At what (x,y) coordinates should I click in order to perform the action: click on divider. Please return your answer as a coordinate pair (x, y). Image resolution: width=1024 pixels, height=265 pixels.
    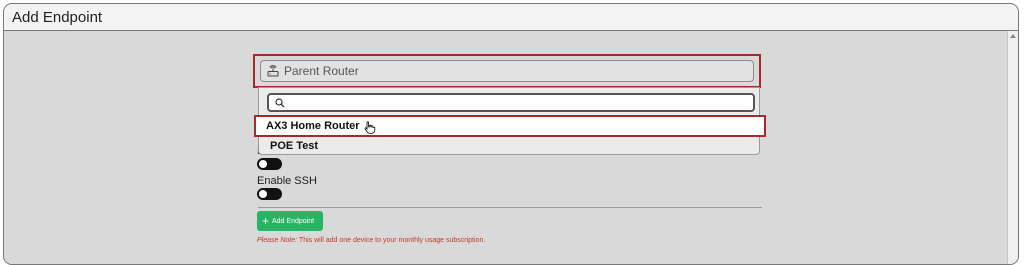
    Looking at the image, I should click on (510, 207).